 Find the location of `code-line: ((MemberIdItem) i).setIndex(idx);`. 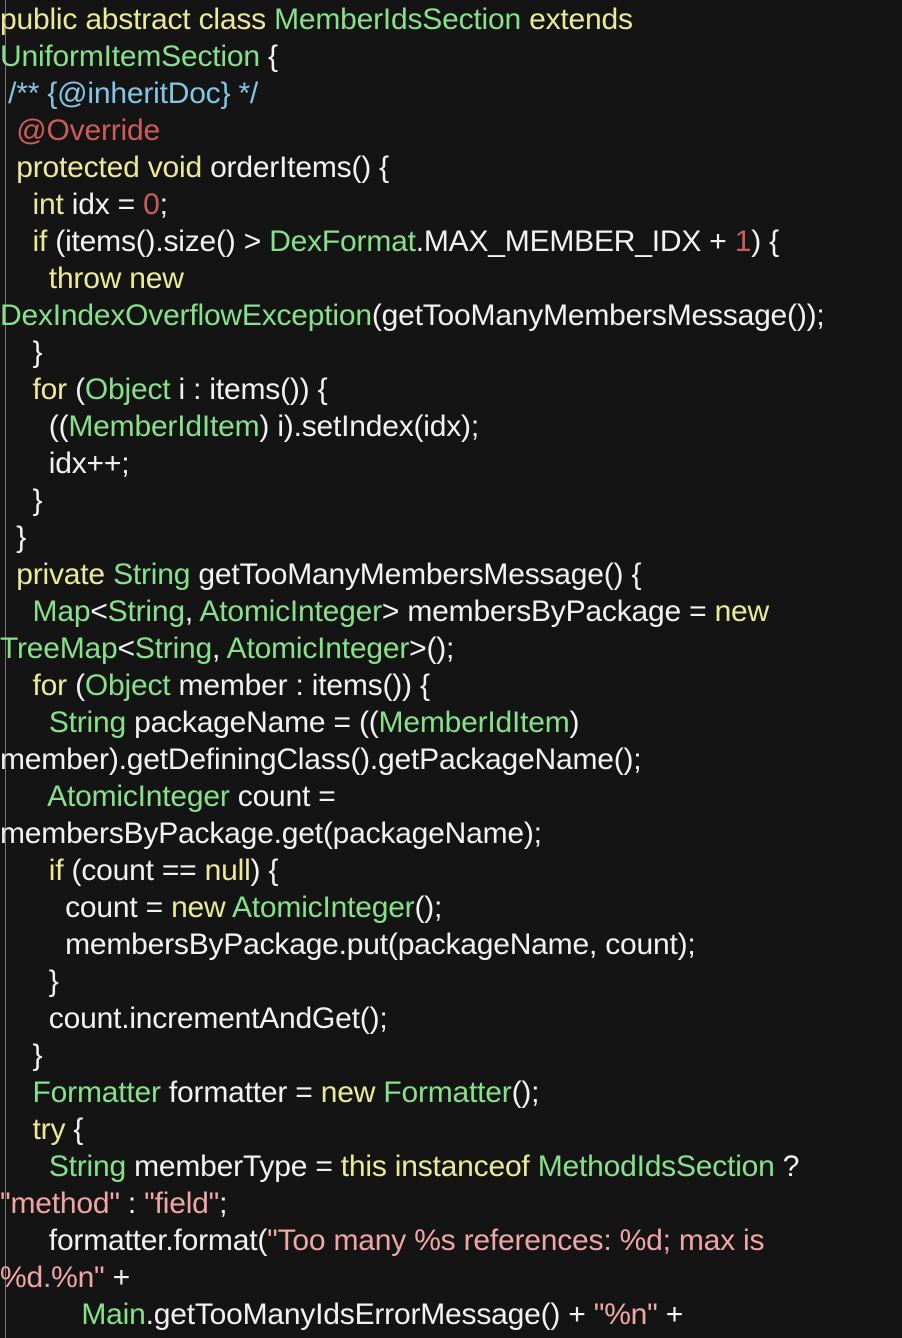

code-line: ((MemberIdItem) i).setIndex(idx); is located at coordinates (451, 426).